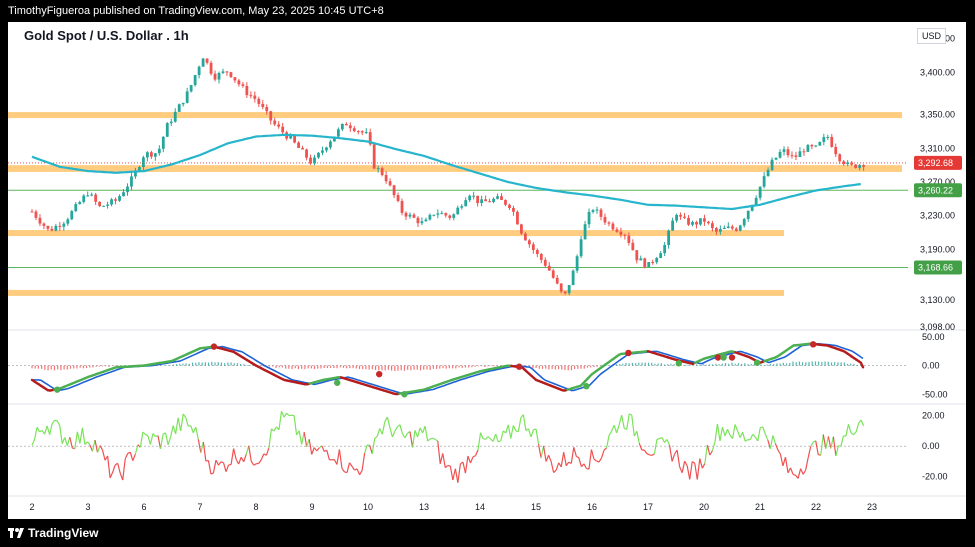 The height and width of the screenshot is (547, 975). I want to click on macd-axis-label: 0.00, so click(931, 366).